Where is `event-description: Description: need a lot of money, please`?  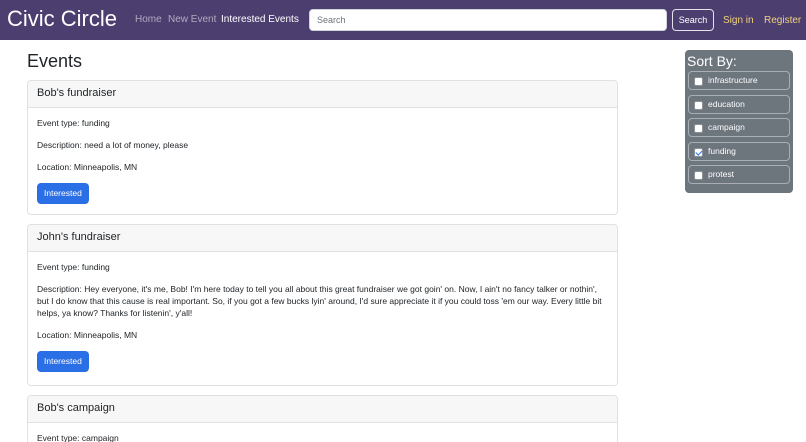
event-description: Description: need a lot of money, please is located at coordinates (113, 145).